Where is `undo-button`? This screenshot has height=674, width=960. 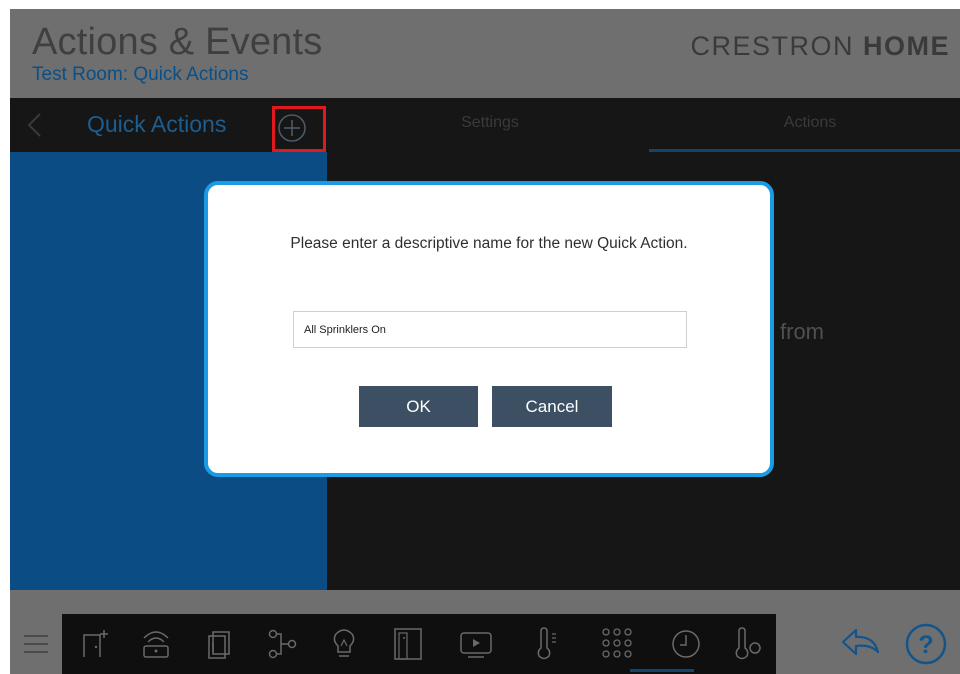 undo-button is located at coordinates (861, 643).